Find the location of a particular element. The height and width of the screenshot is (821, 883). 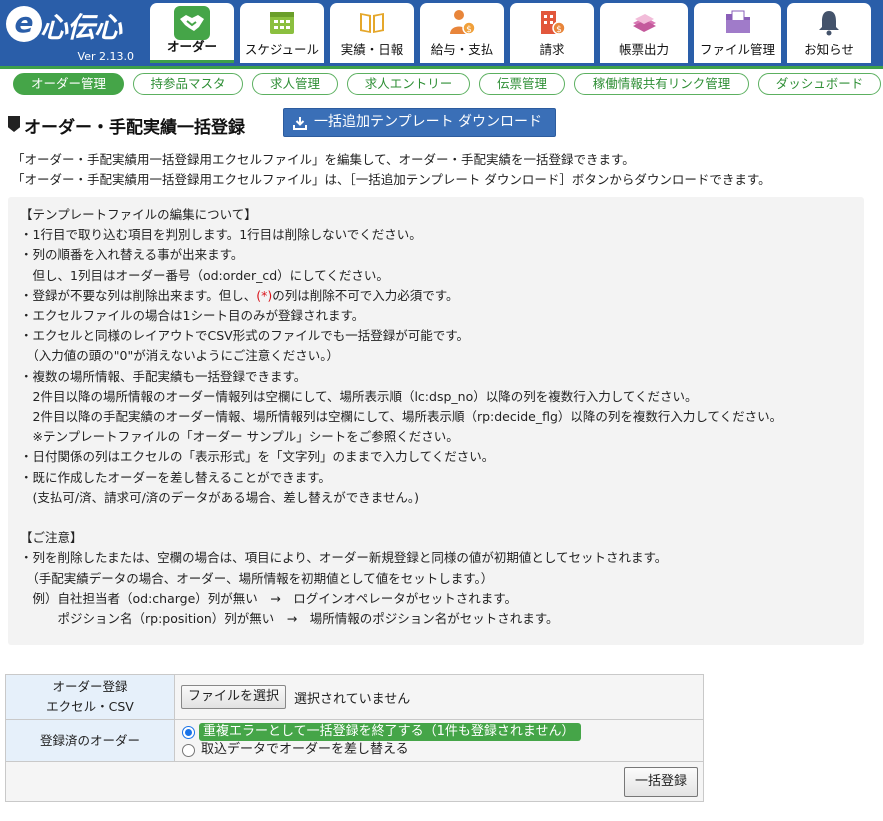

tab-label: ファイル管理 is located at coordinates (737, 49).